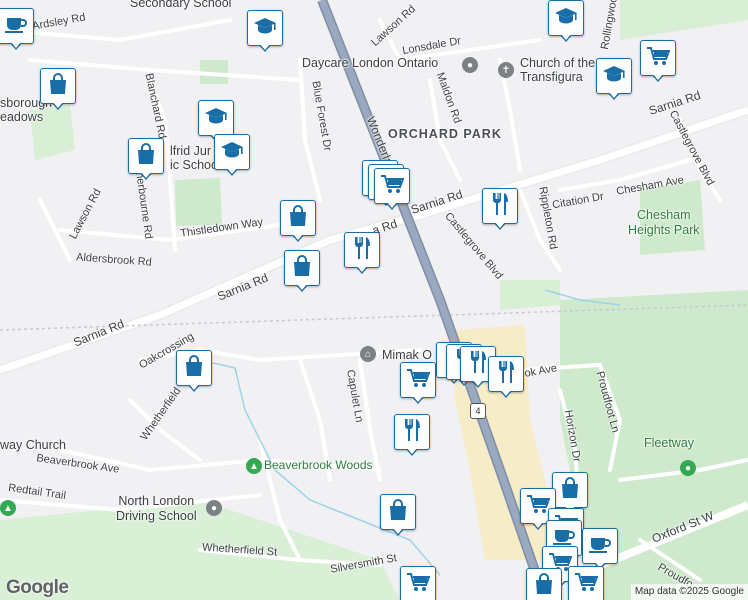 This screenshot has width=748, height=600. I want to click on label-fleetway: Fleetway, so click(669, 443).